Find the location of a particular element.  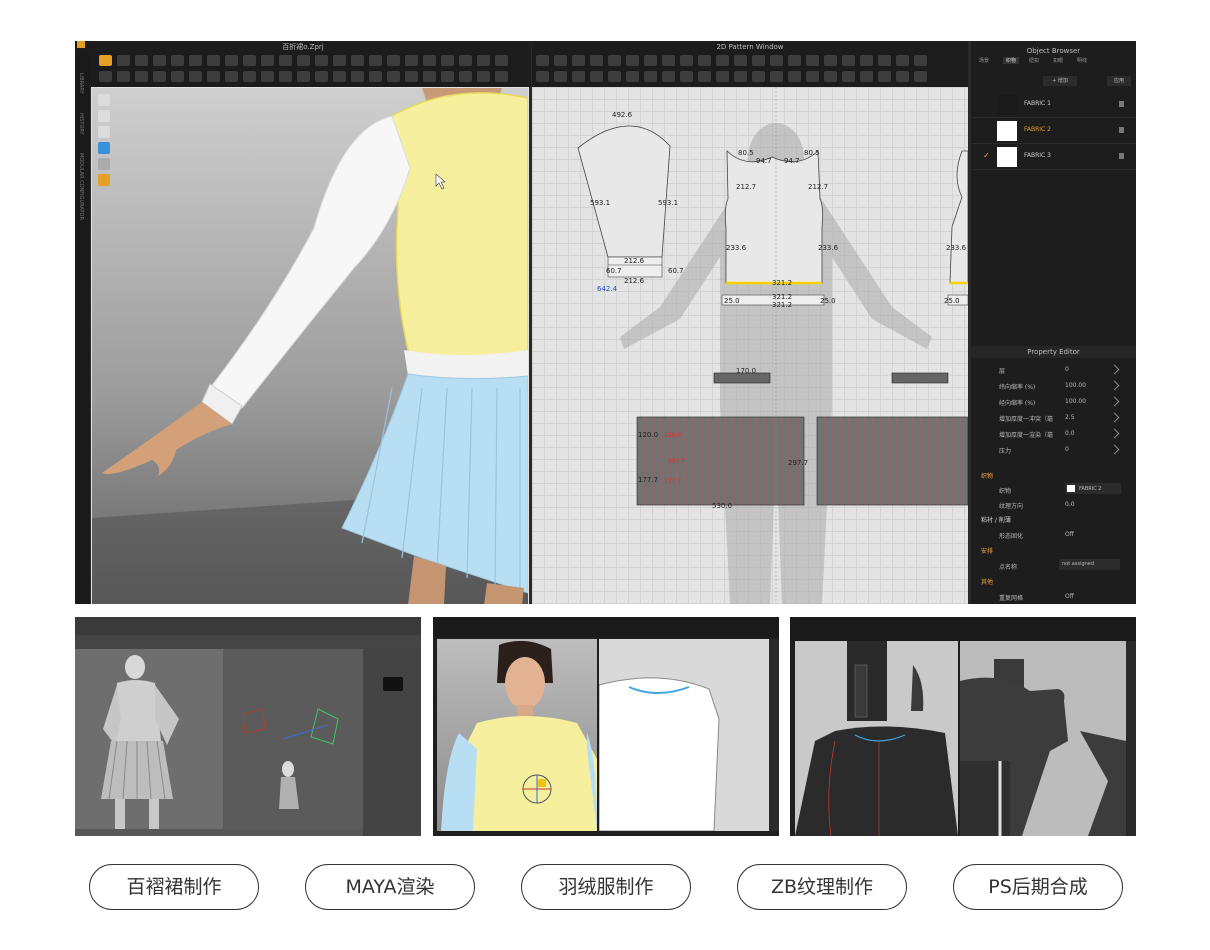

section-install: 安排 is located at coordinates (987, 550).